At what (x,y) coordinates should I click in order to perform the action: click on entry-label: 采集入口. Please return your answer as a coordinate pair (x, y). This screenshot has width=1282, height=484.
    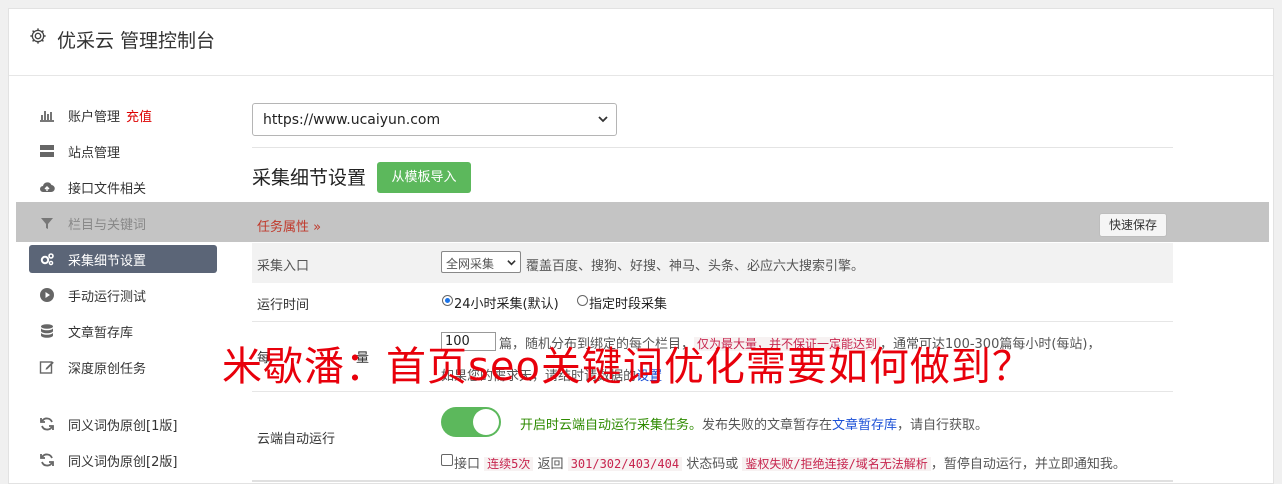
    Looking at the image, I should click on (283, 266).